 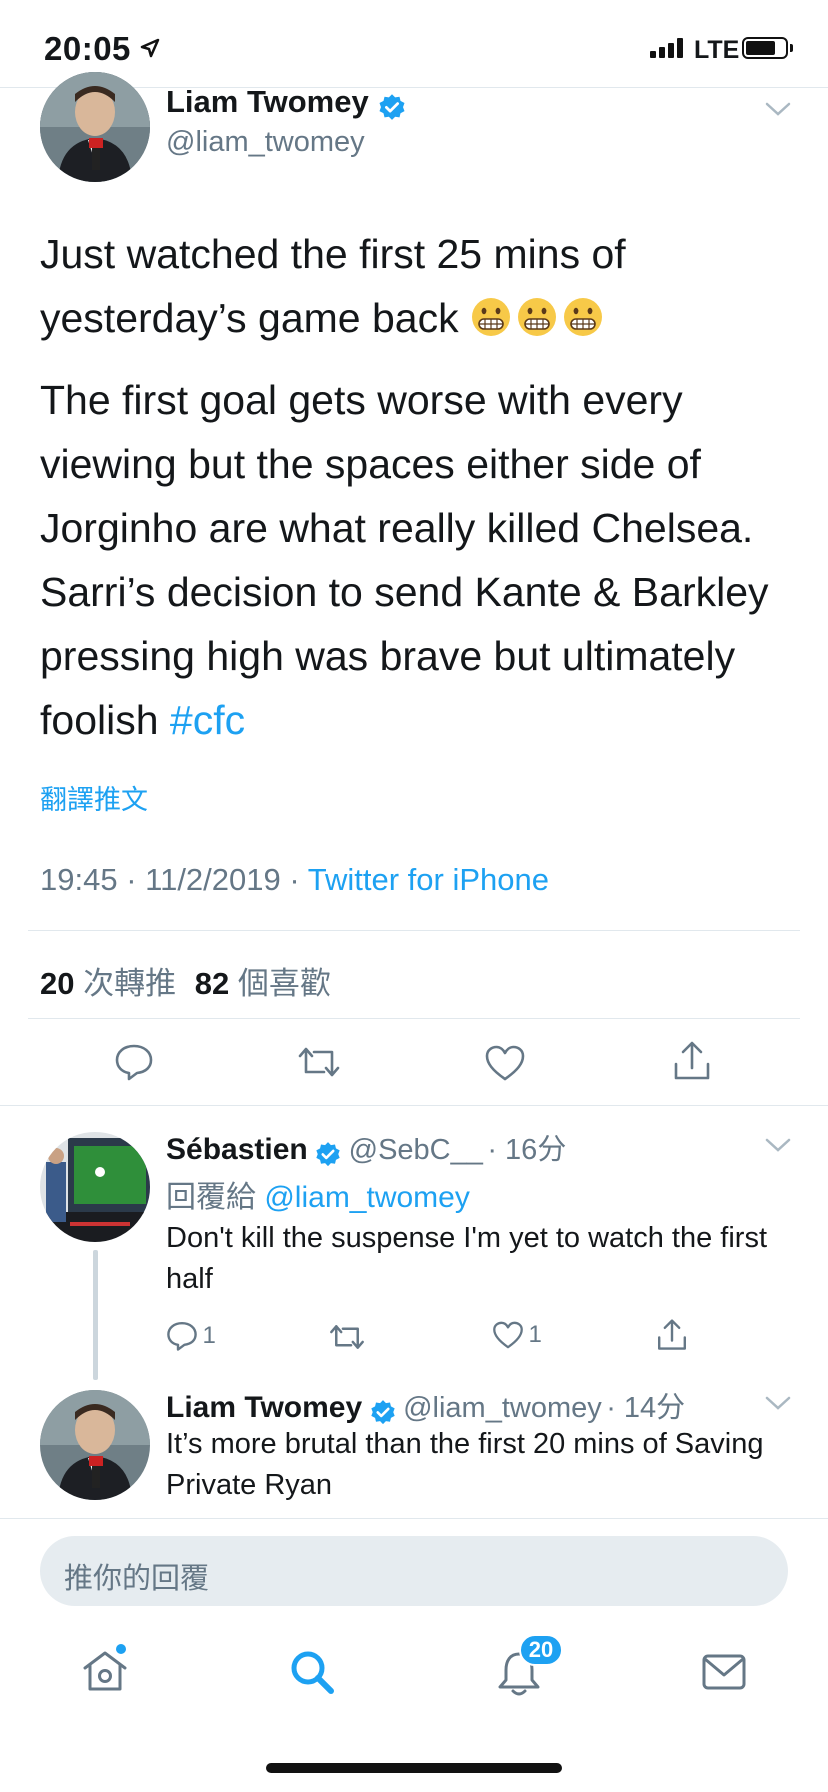 I want to click on battery-icon, so click(x=765, y=48).